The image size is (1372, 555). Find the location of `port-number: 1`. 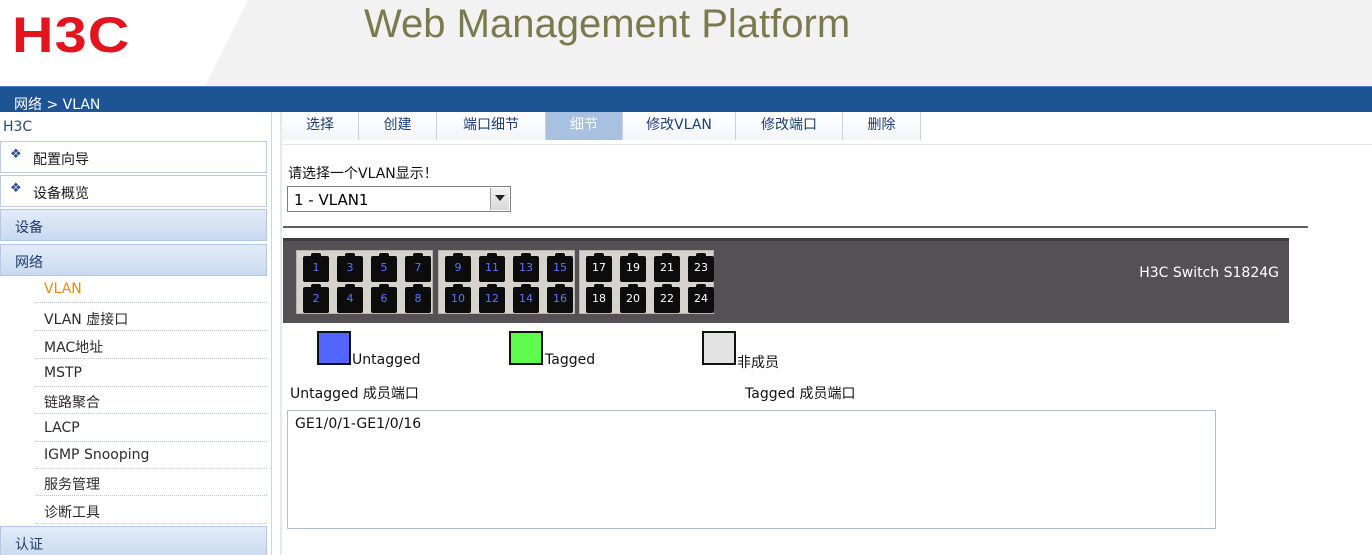

port-number: 1 is located at coordinates (316, 267).